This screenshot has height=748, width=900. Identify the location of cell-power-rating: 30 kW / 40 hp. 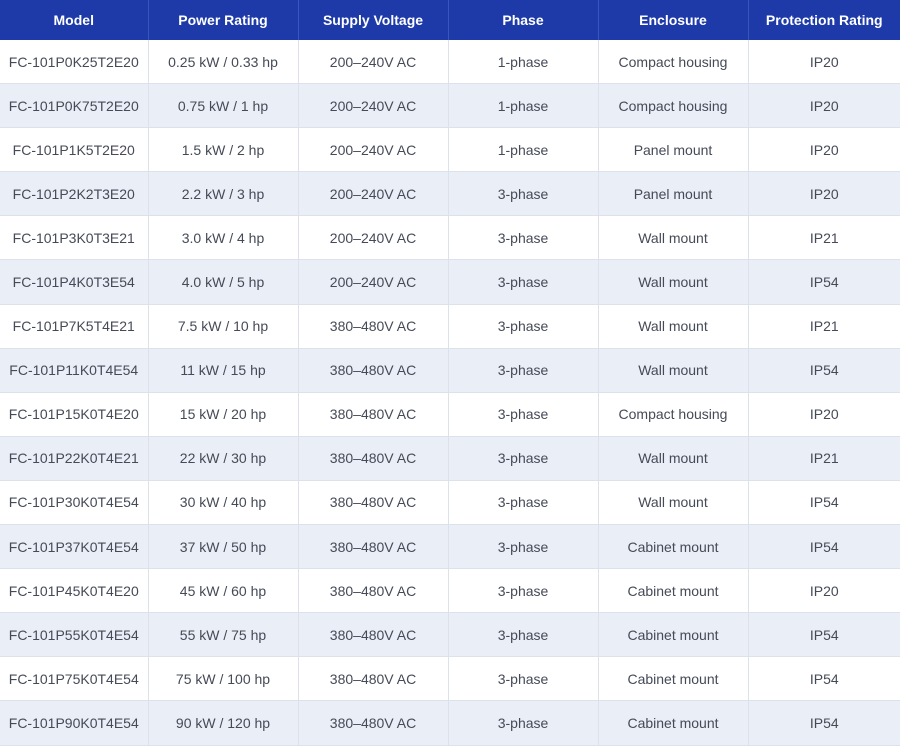
(223, 503).